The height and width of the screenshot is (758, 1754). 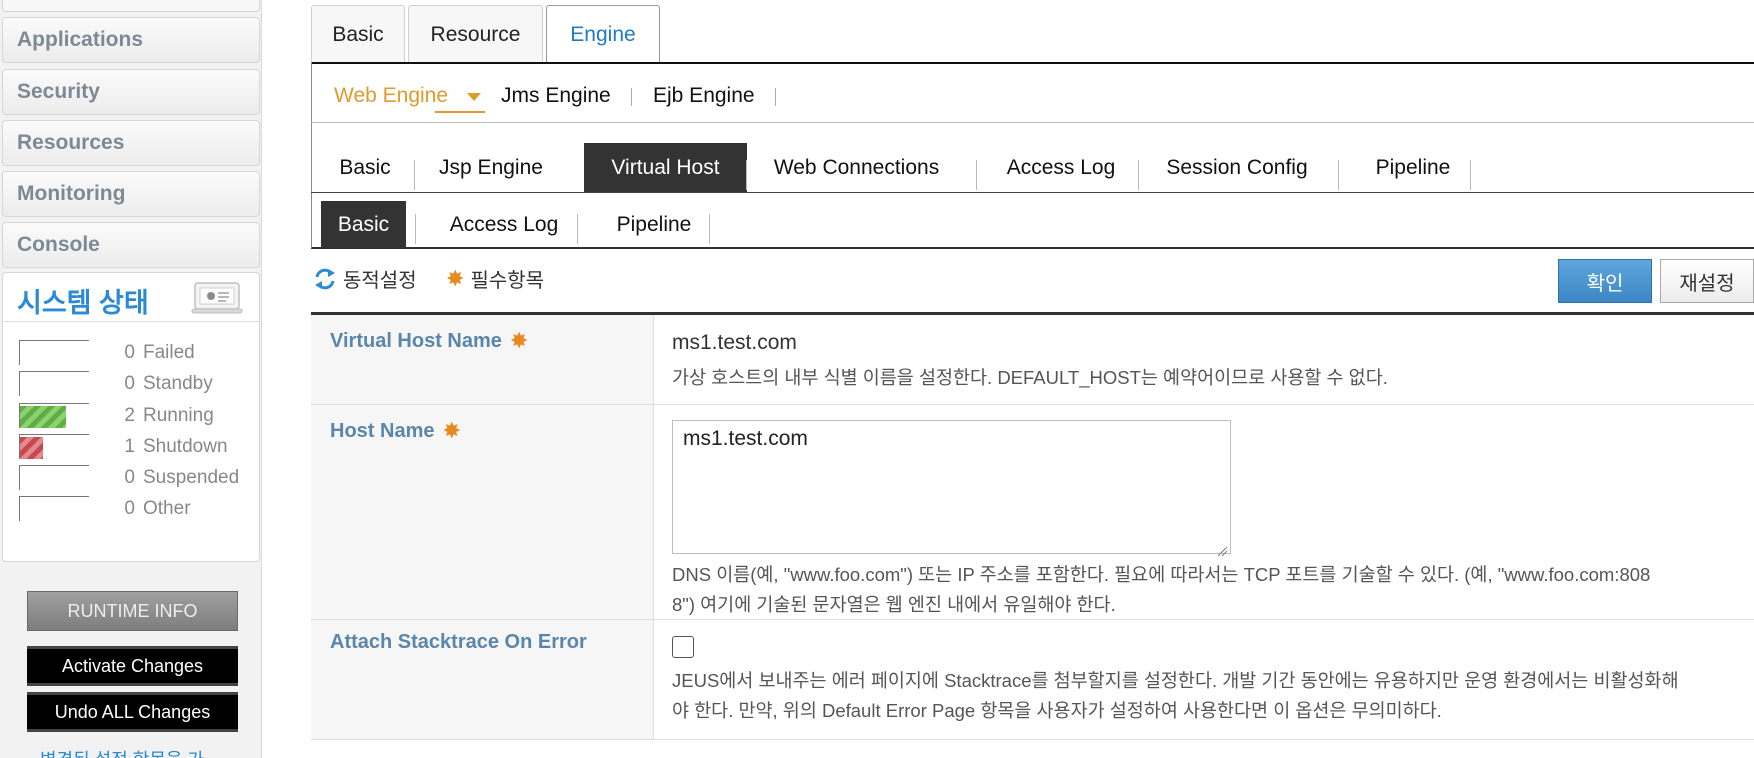 What do you see at coordinates (734, 342) in the screenshot?
I see `virtual-host-name-value: ms1.test.com` at bounding box center [734, 342].